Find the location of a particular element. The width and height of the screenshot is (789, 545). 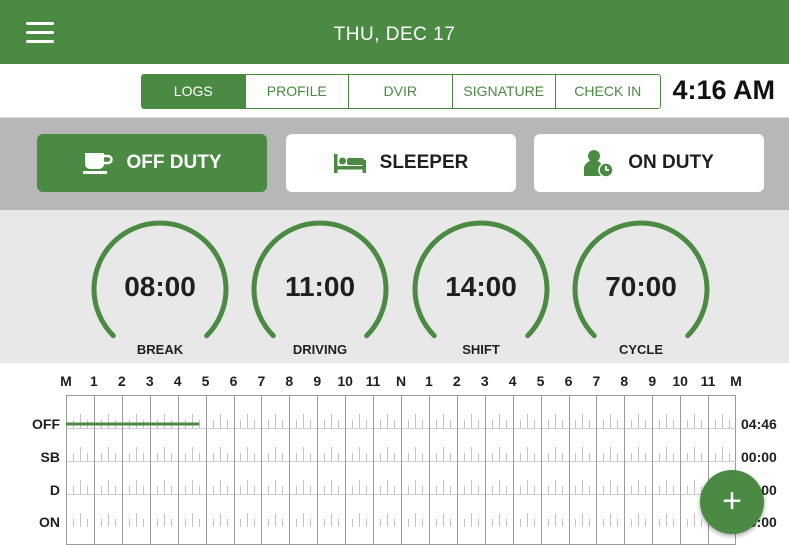

shift-label: SHIFT is located at coordinates (481, 349).